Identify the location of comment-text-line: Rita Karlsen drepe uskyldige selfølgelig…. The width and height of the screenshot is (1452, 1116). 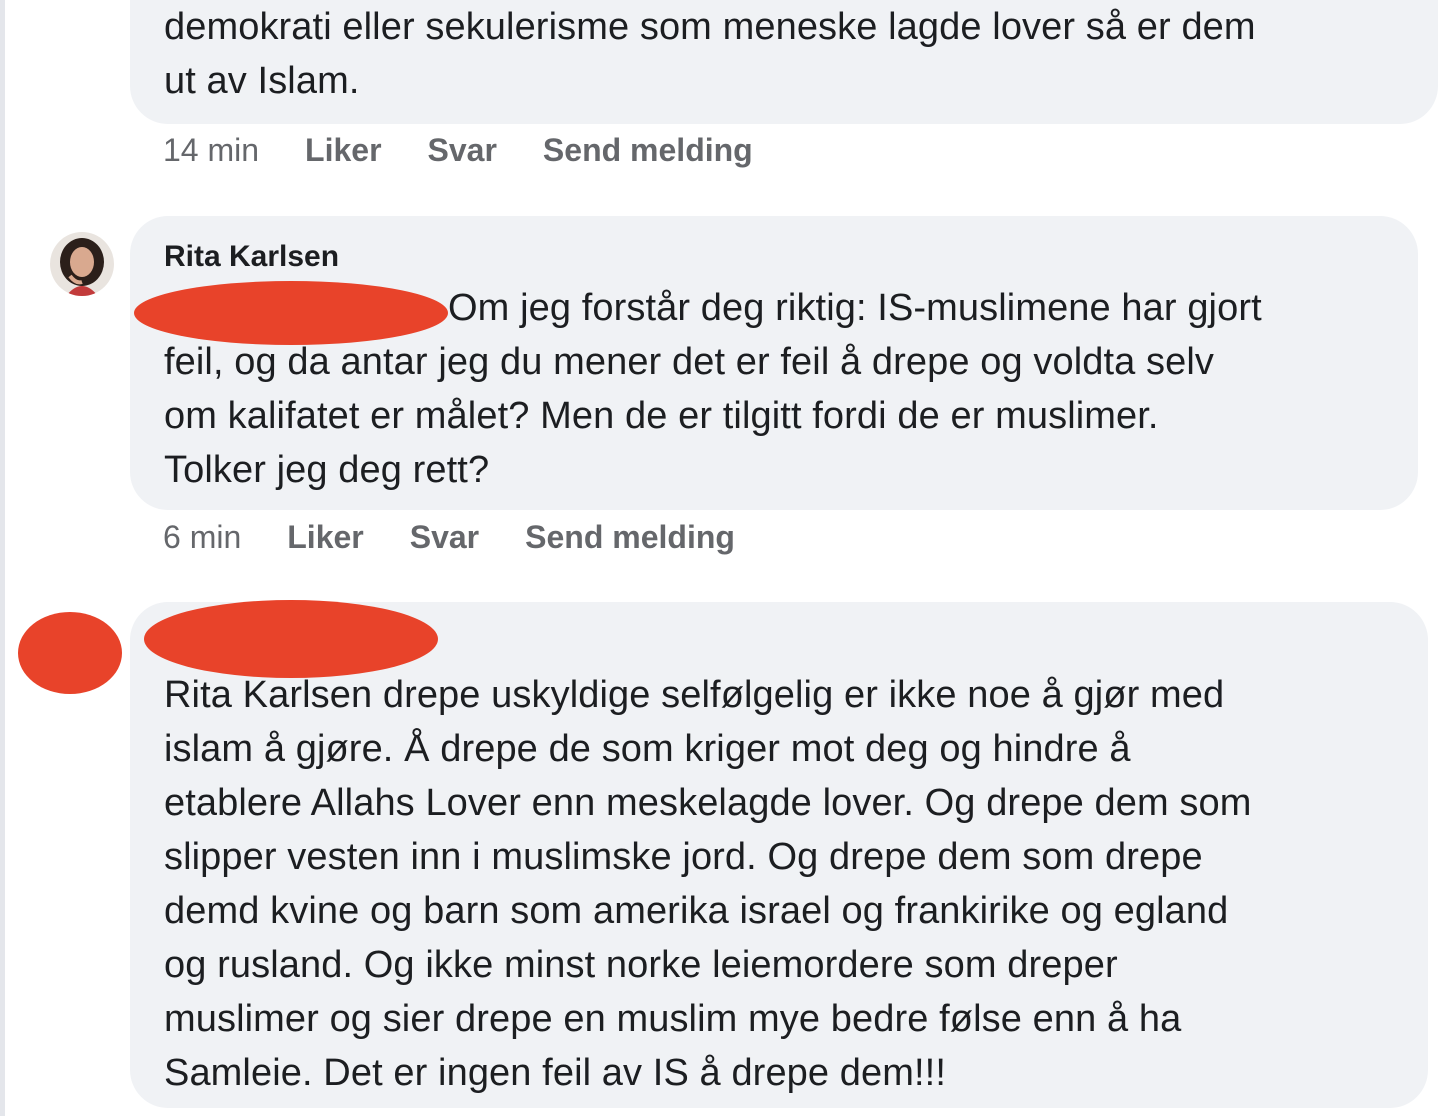
(694, 695).